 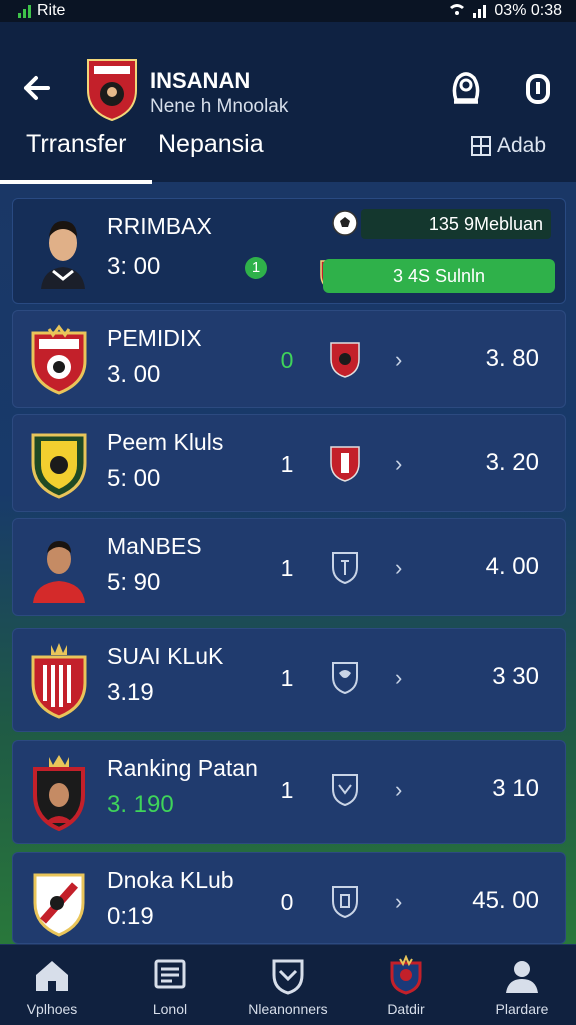 I want to click on player-name: Ranking Patan, so click(x=182, y=768).